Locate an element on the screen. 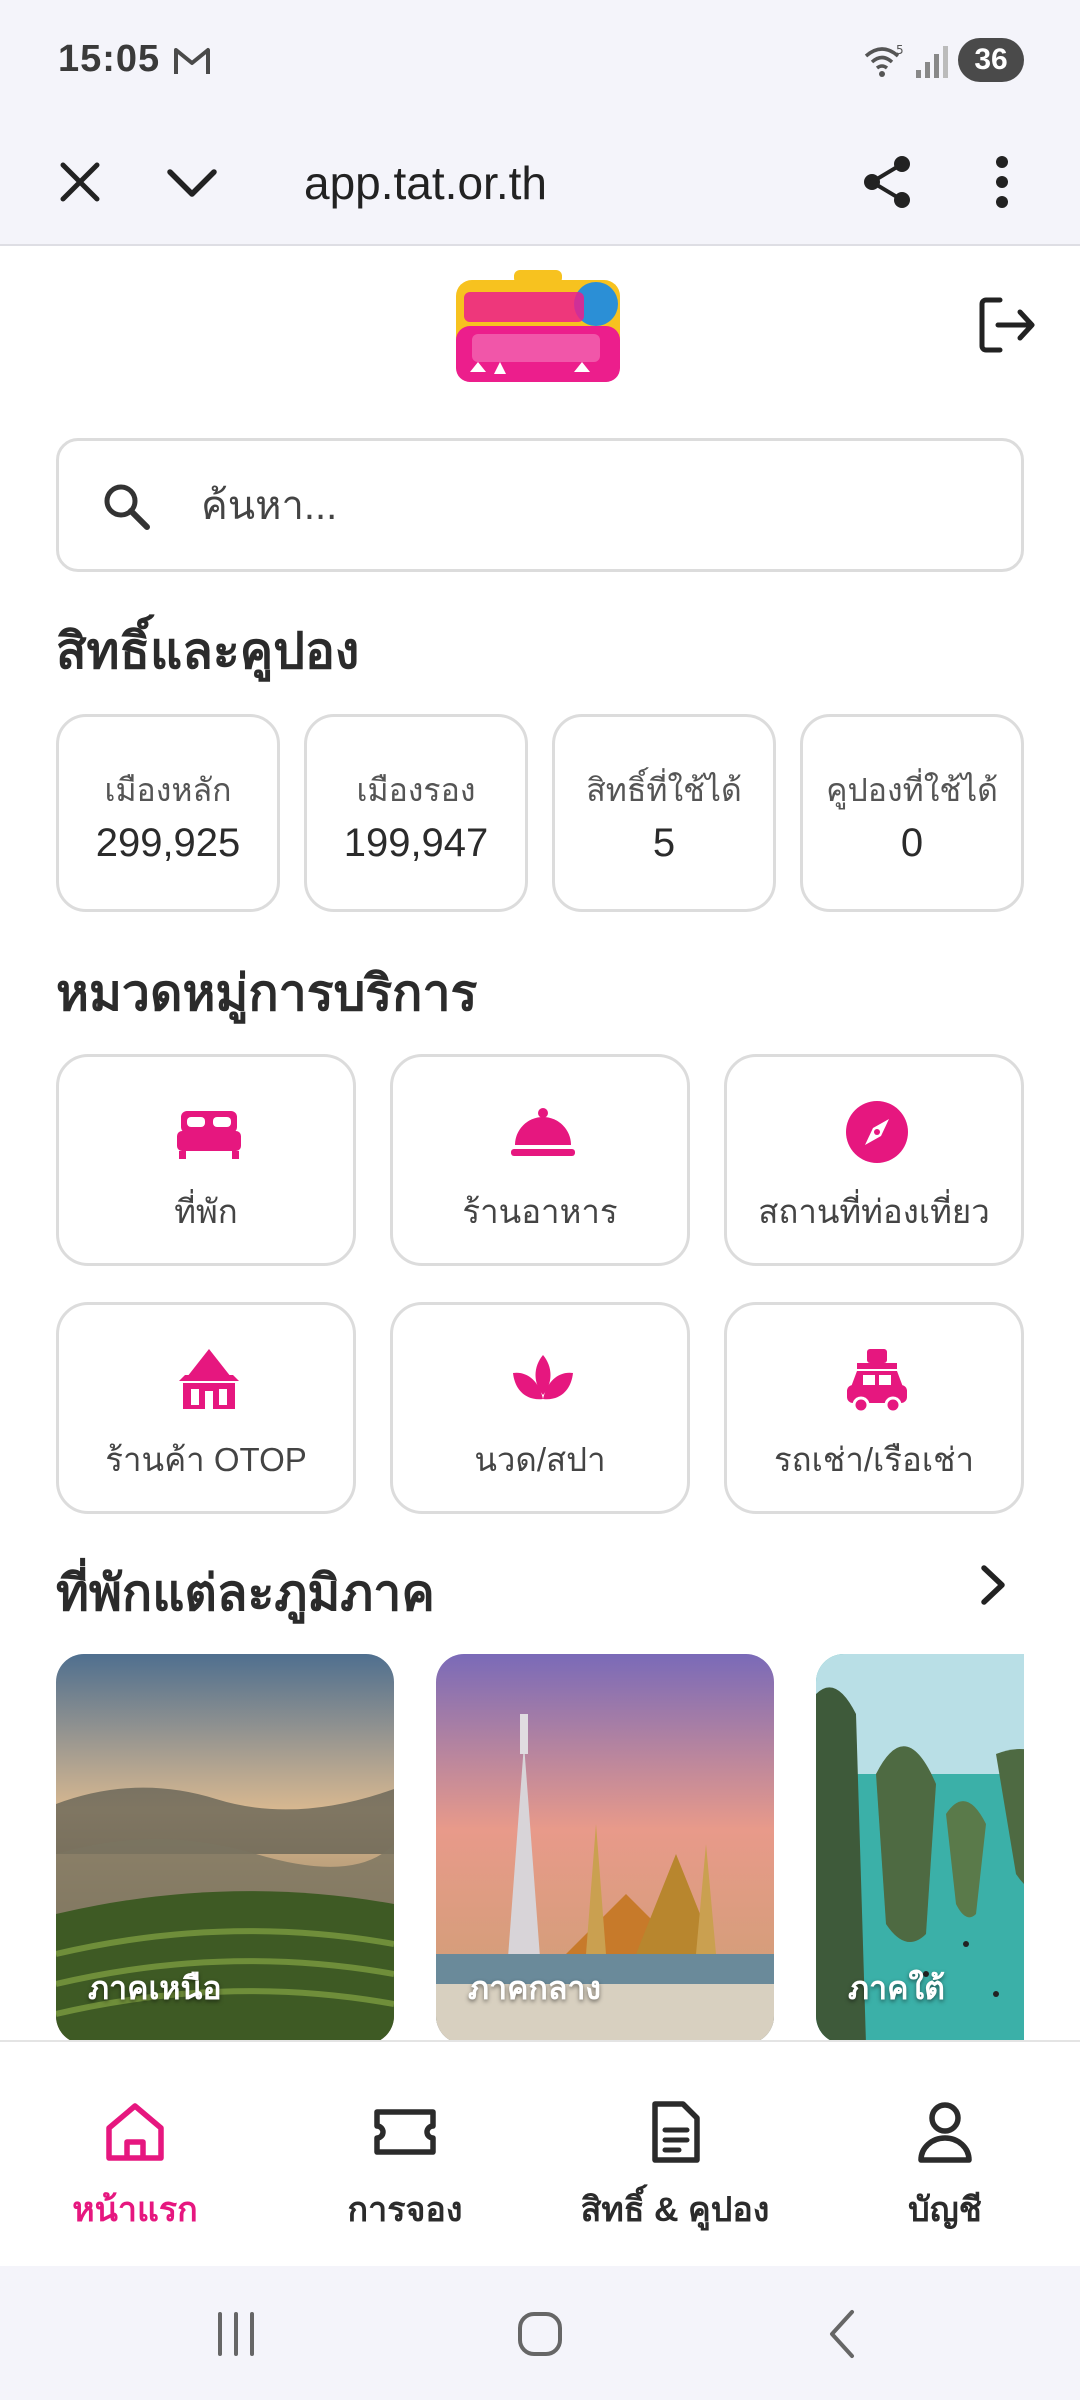  food-cloche-icon is located at coordinates (543, 1132).